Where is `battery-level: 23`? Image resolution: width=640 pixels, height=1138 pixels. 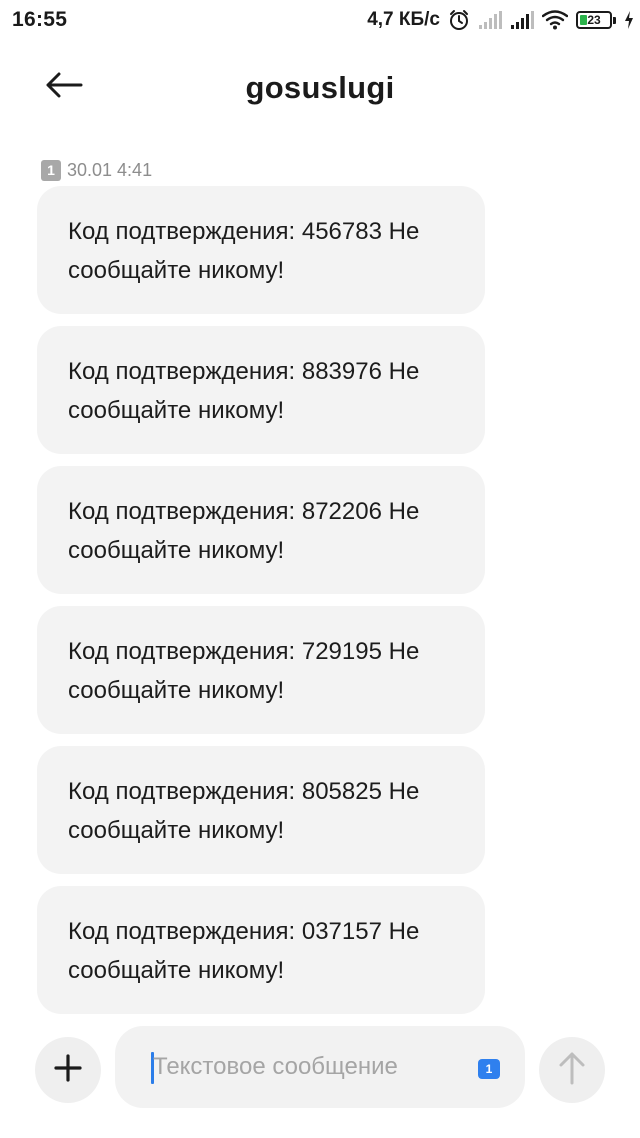 battery-level: 23 is located at coordinates (594, 20).